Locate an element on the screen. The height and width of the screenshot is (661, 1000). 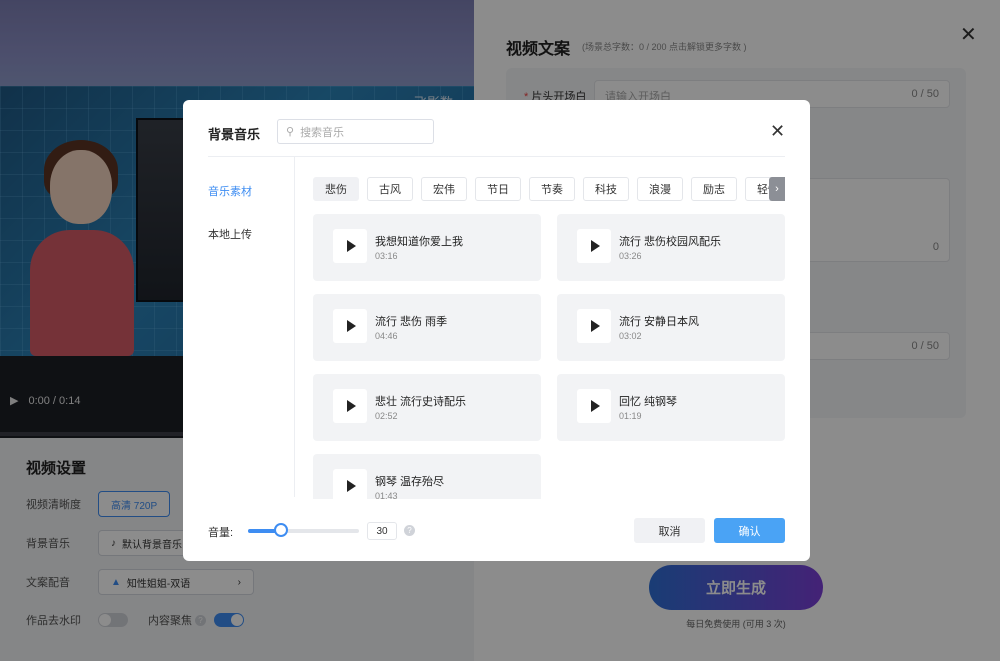
music-search-input: ⚲ 搜索音乐 is located at coordinates (355, 131).